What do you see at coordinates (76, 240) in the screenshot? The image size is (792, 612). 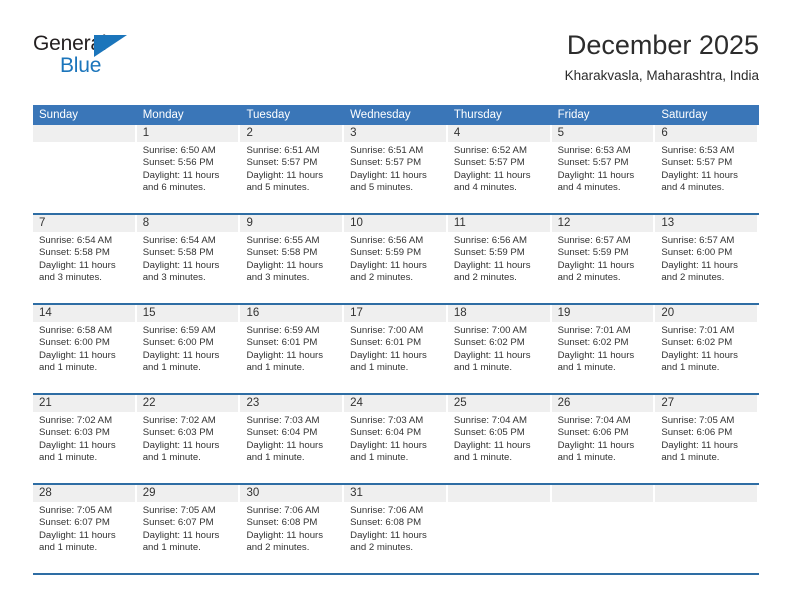 I see `sunrise-text: Sunrise: 6:54 AM` at bounding box center [76, 240].